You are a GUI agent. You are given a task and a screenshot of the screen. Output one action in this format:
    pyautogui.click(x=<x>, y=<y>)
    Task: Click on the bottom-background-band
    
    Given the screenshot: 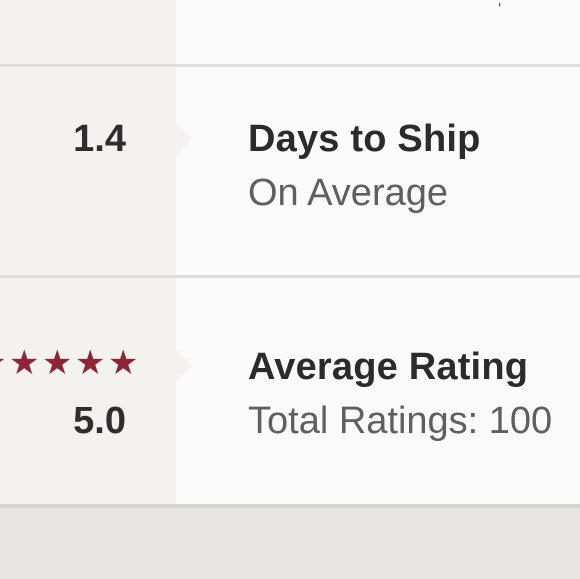 What is the action you would take?
    pyautogui.click(x=290, y=543)
    